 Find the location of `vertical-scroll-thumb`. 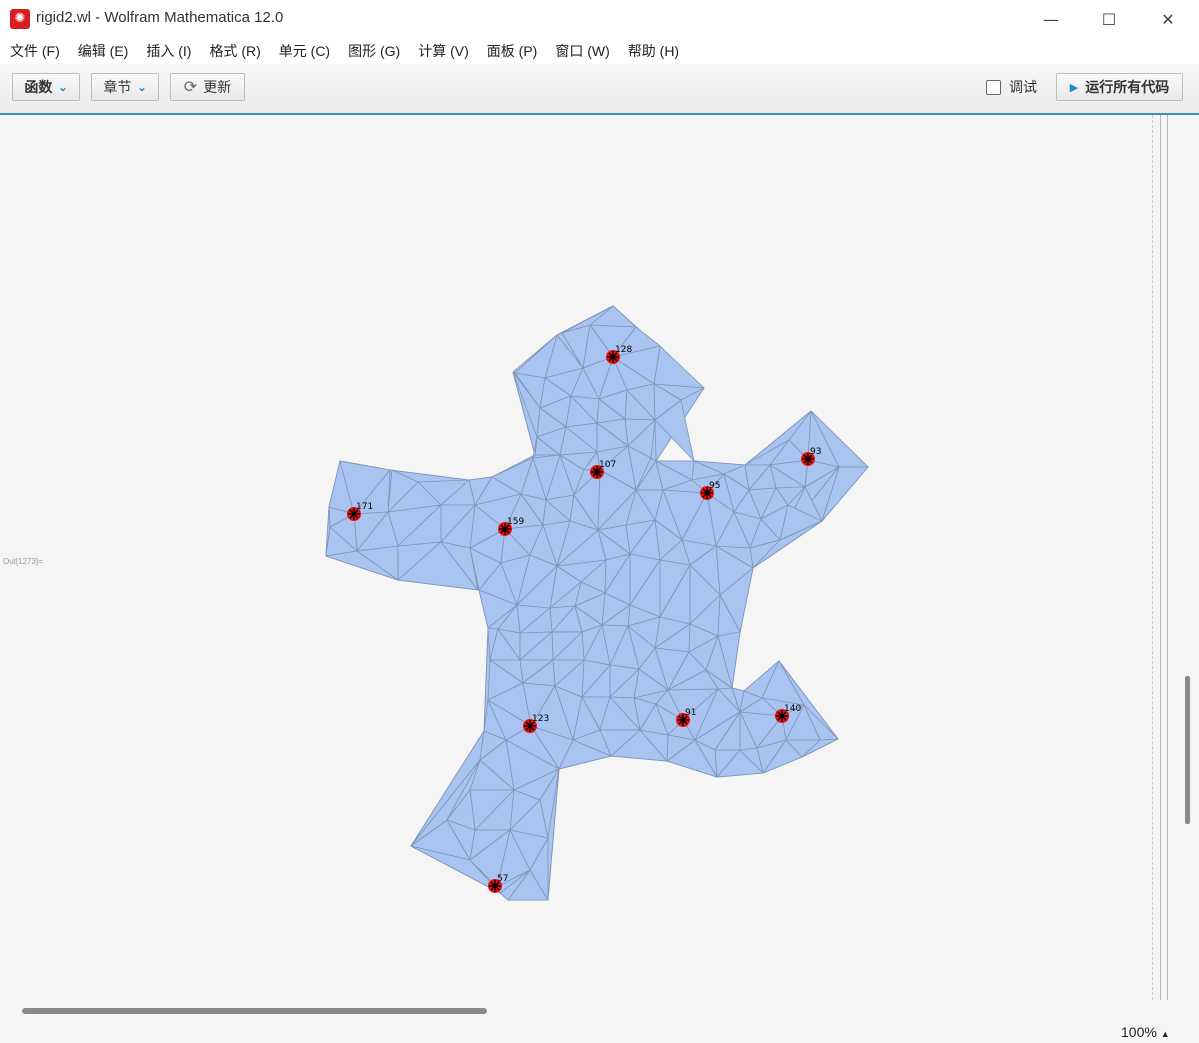

vertical-scroll-thumb is located at coordinates (1187, 750).